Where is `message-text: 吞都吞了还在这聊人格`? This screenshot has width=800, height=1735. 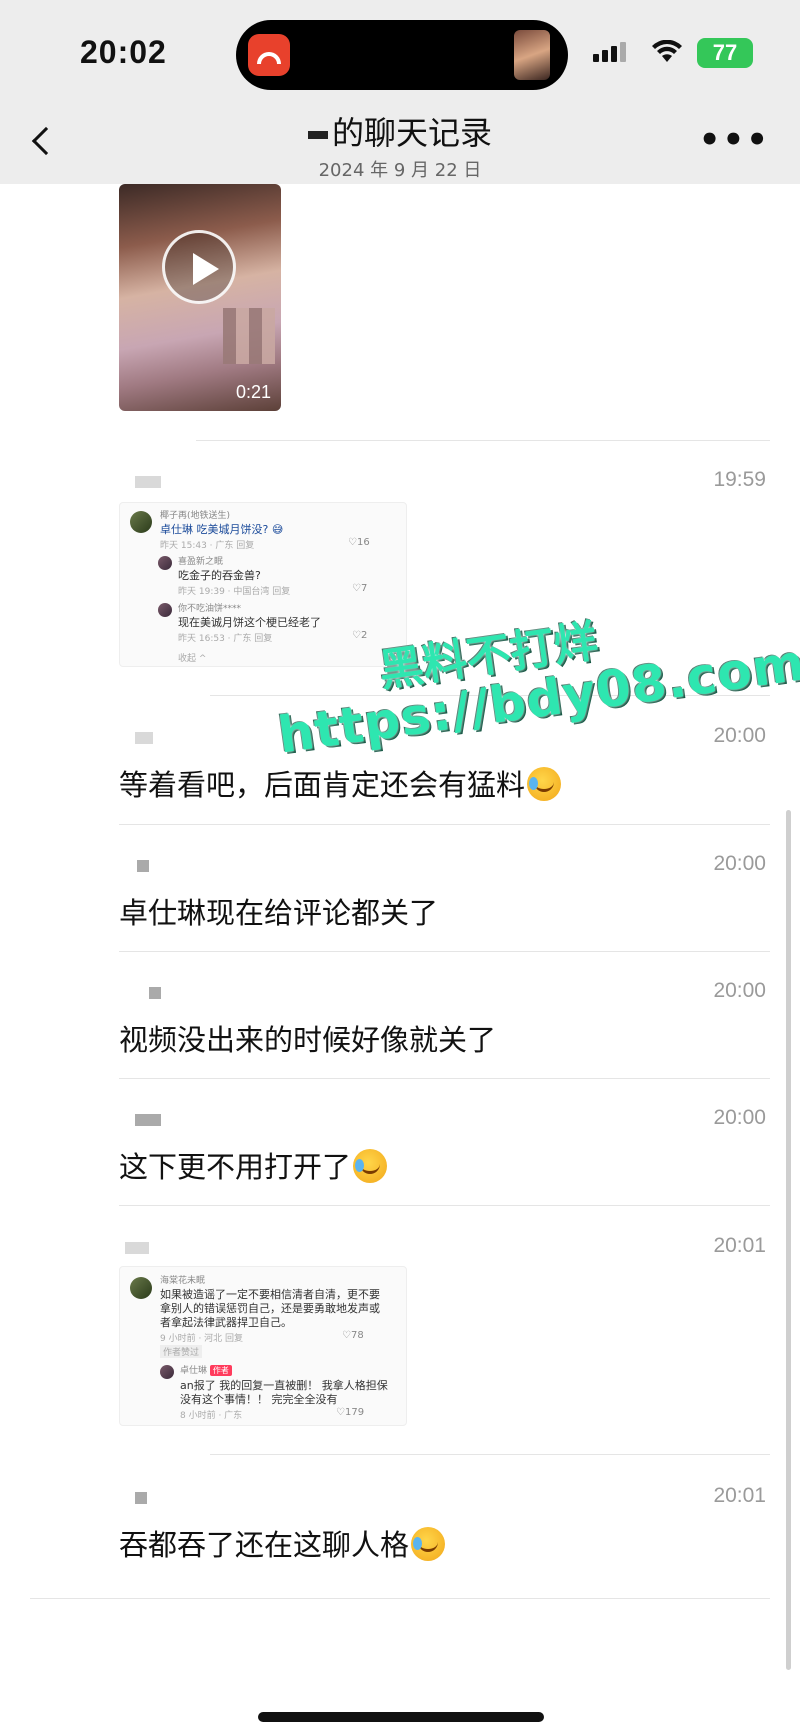
message-text: 吞都吞了还在这聊人格 is located at coordinates (282, 1543).